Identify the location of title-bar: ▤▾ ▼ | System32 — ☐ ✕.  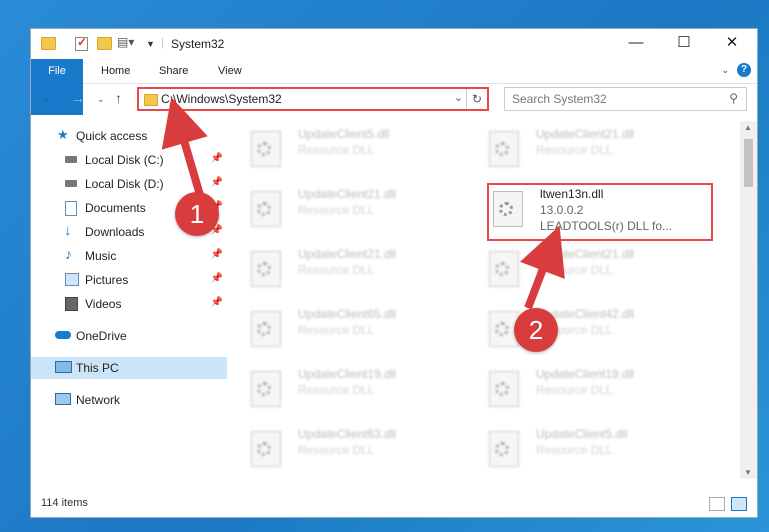
(394, 44).